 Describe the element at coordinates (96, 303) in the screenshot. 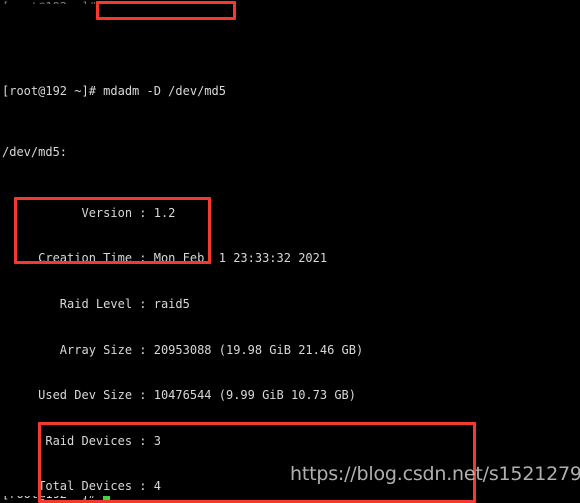

I see `detail-raid-level: Raid Level : raid5` at that location.